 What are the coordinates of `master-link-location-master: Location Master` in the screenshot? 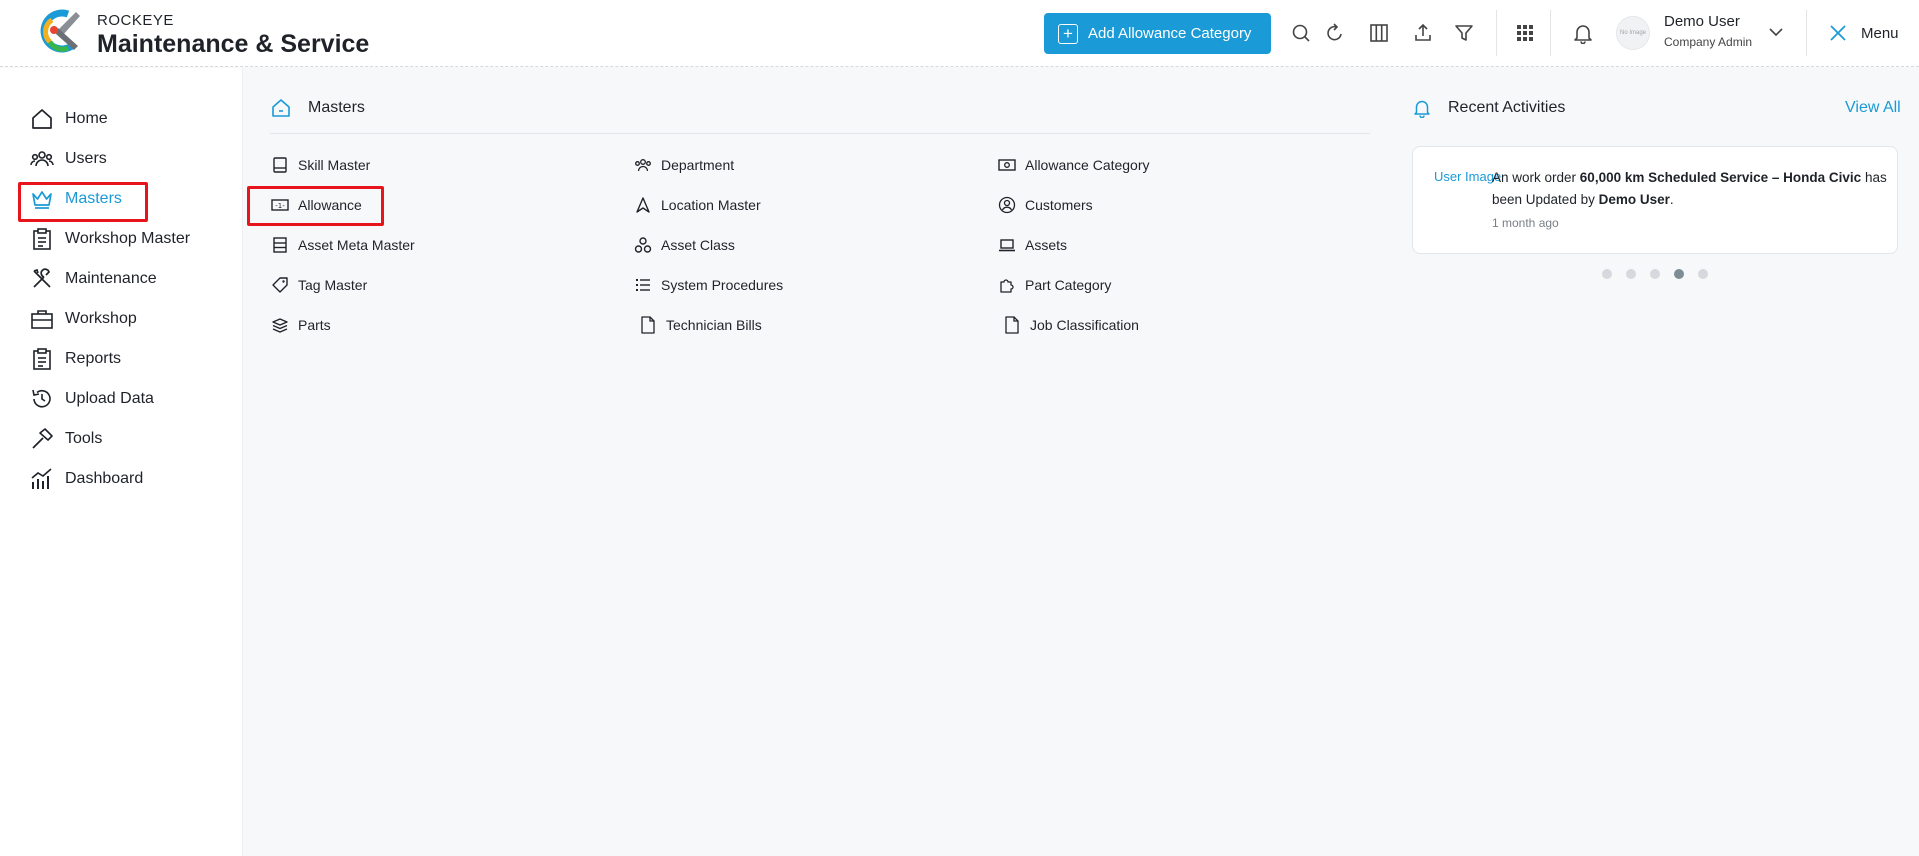 It's located at (697, 205).